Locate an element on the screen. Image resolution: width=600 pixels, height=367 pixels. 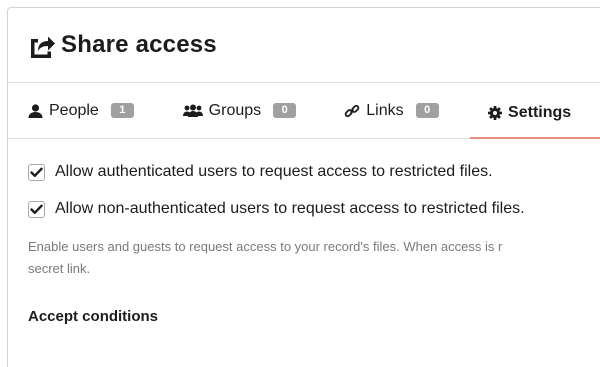
modal-title: Share access is located at coordinates (139, 44).